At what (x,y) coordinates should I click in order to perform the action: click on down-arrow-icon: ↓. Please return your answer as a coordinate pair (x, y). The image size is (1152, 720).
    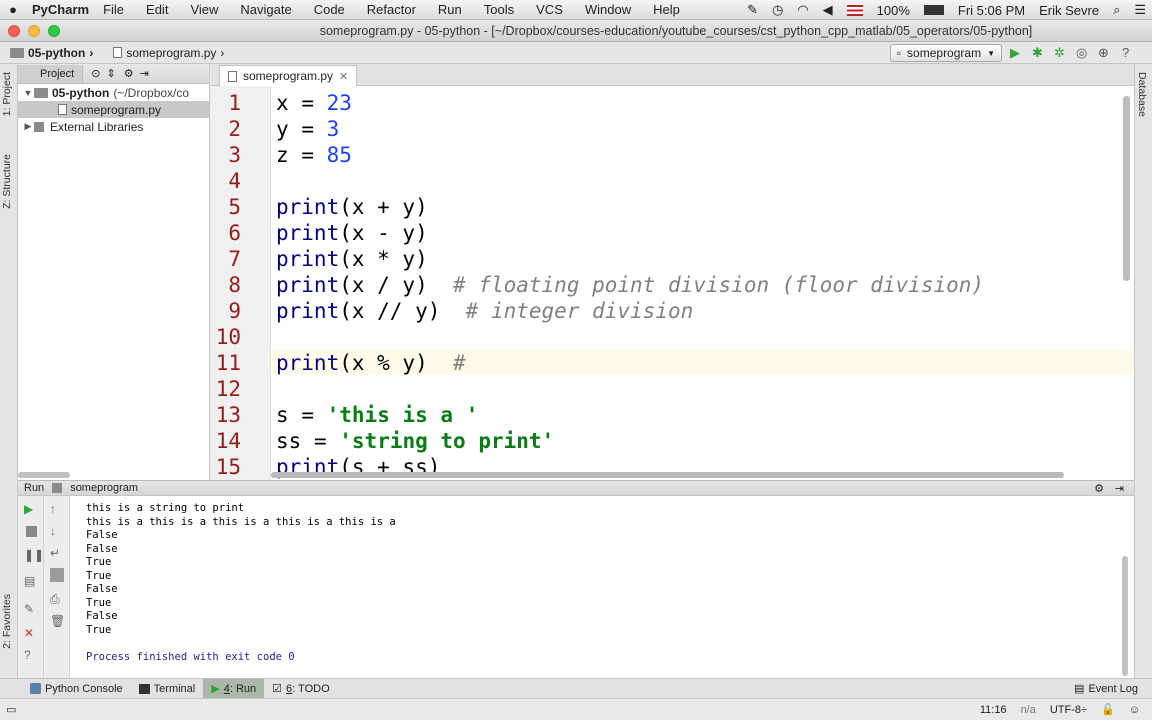
    Looking at the image, I should click on (57, 531).